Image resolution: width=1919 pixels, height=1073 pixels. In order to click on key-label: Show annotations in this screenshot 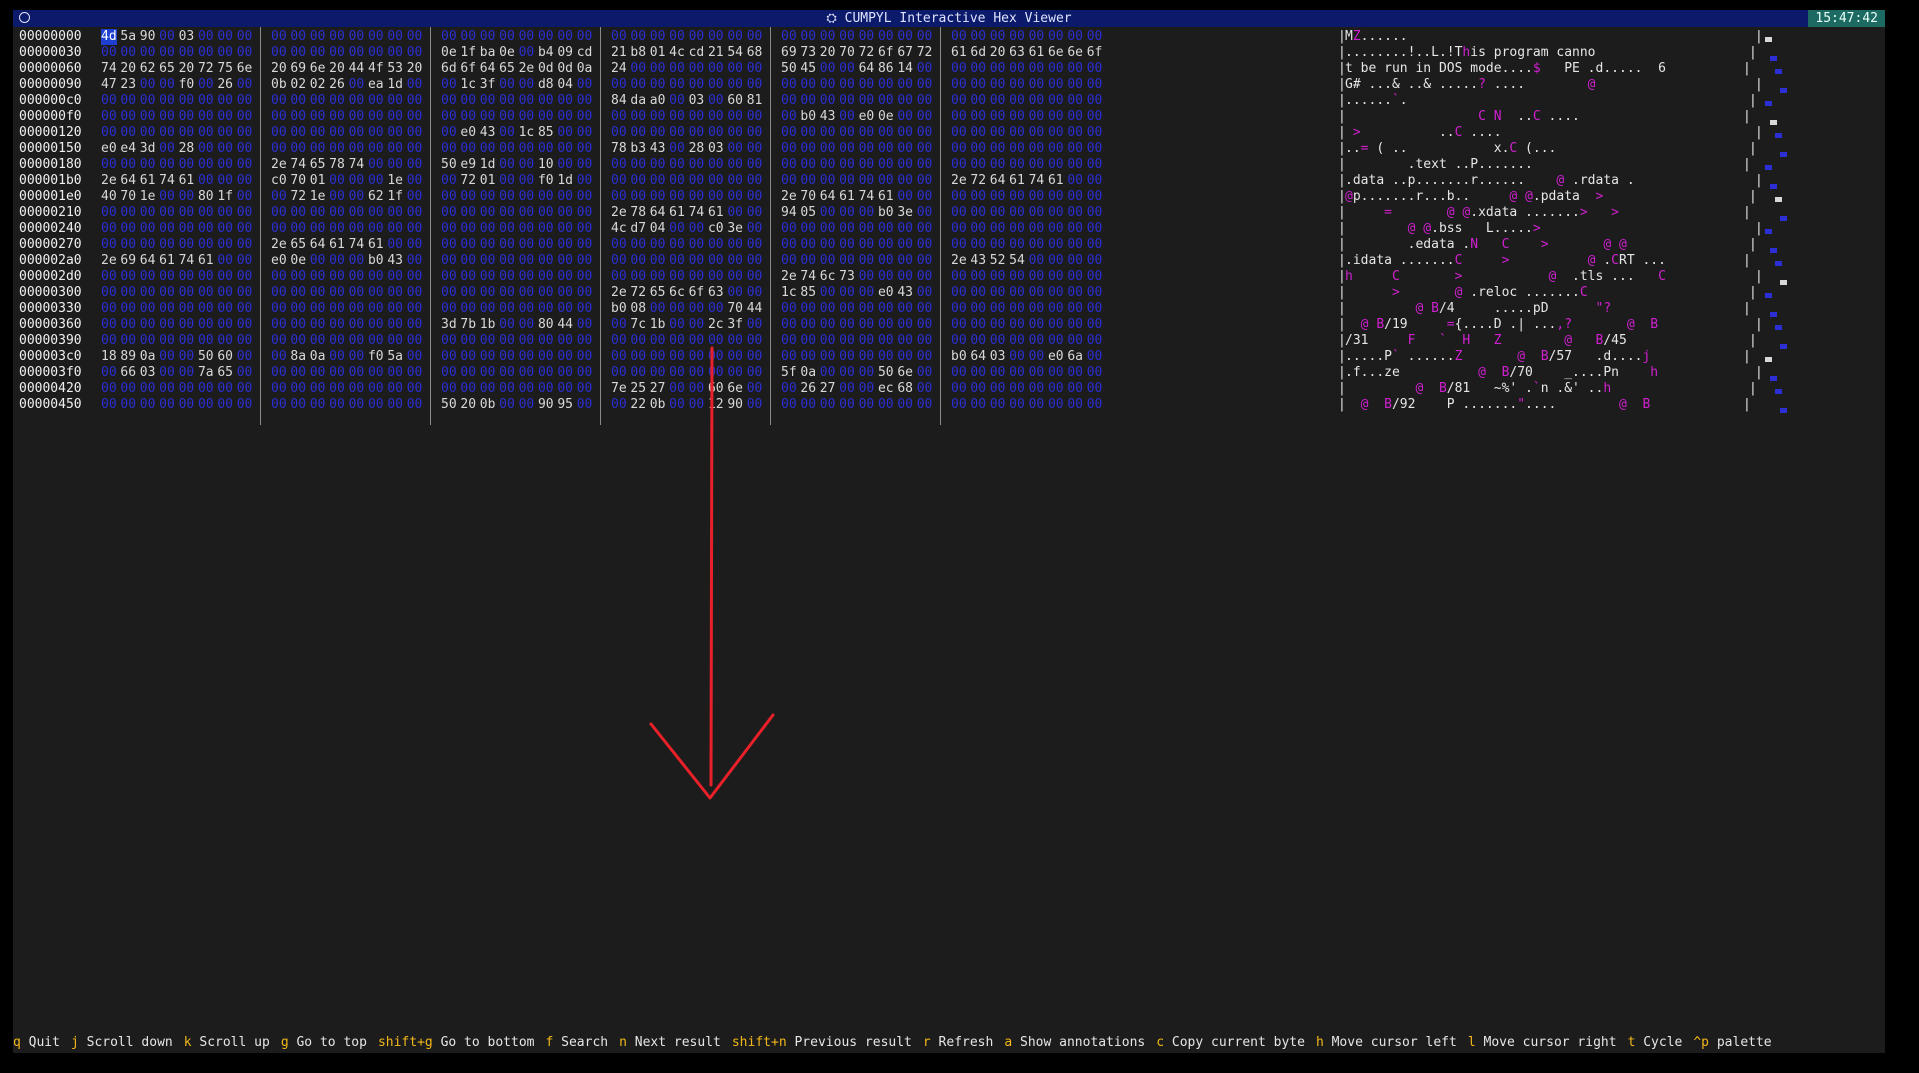, I will do `click(1083, 1042)`.